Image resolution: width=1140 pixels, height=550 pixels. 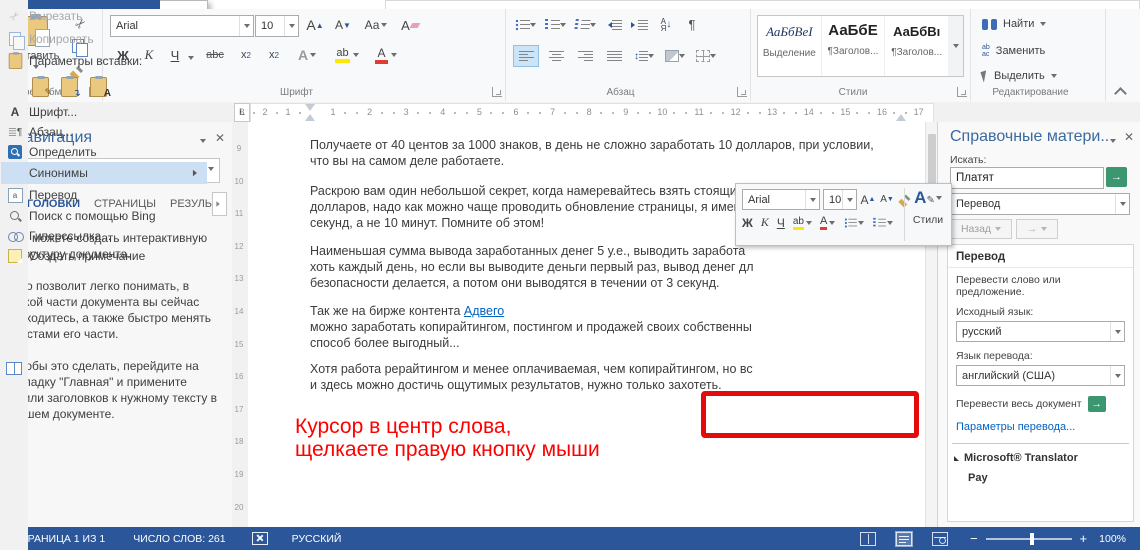 What do you see at coordinates (1040, 375) in the screenshot?
I see `target-language-combo: английский (США)` at bounding box center [1040, 375].